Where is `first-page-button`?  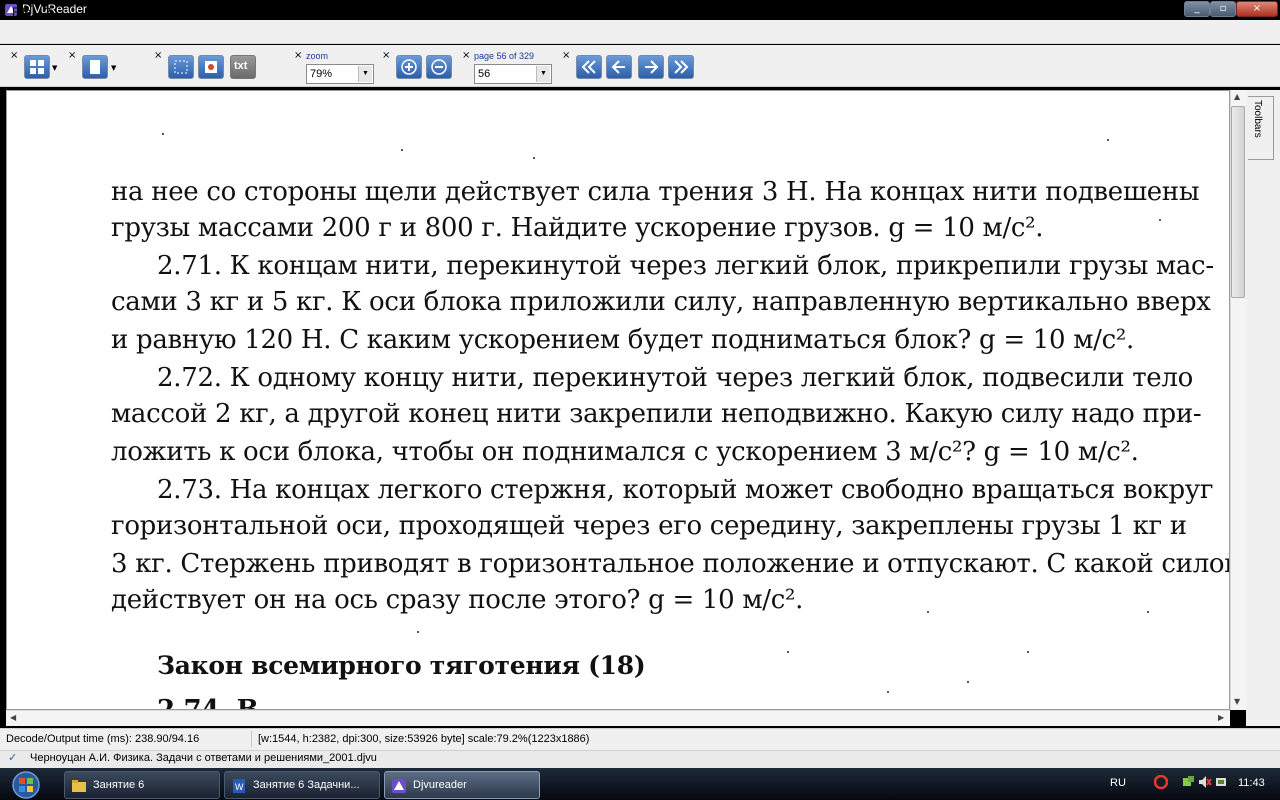
first-page-button is located at coordinates (589, 67).